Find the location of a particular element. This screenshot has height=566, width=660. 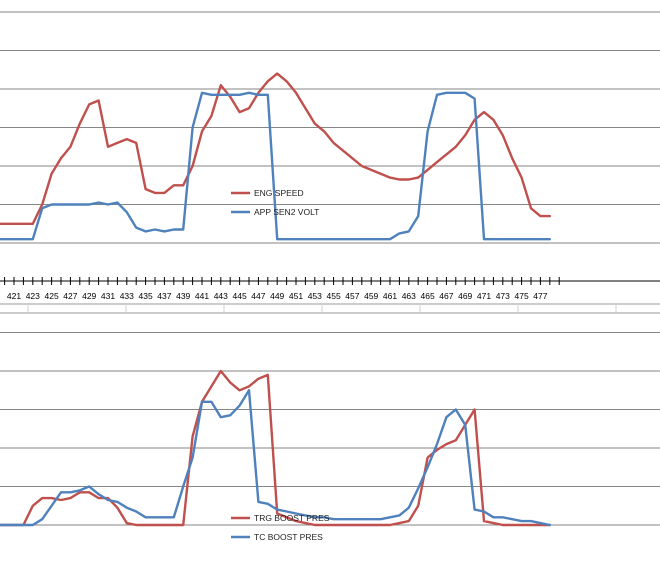

legend-label-tc-boost-pres: TC BOOST PRES is located at coordinates (288, 537).